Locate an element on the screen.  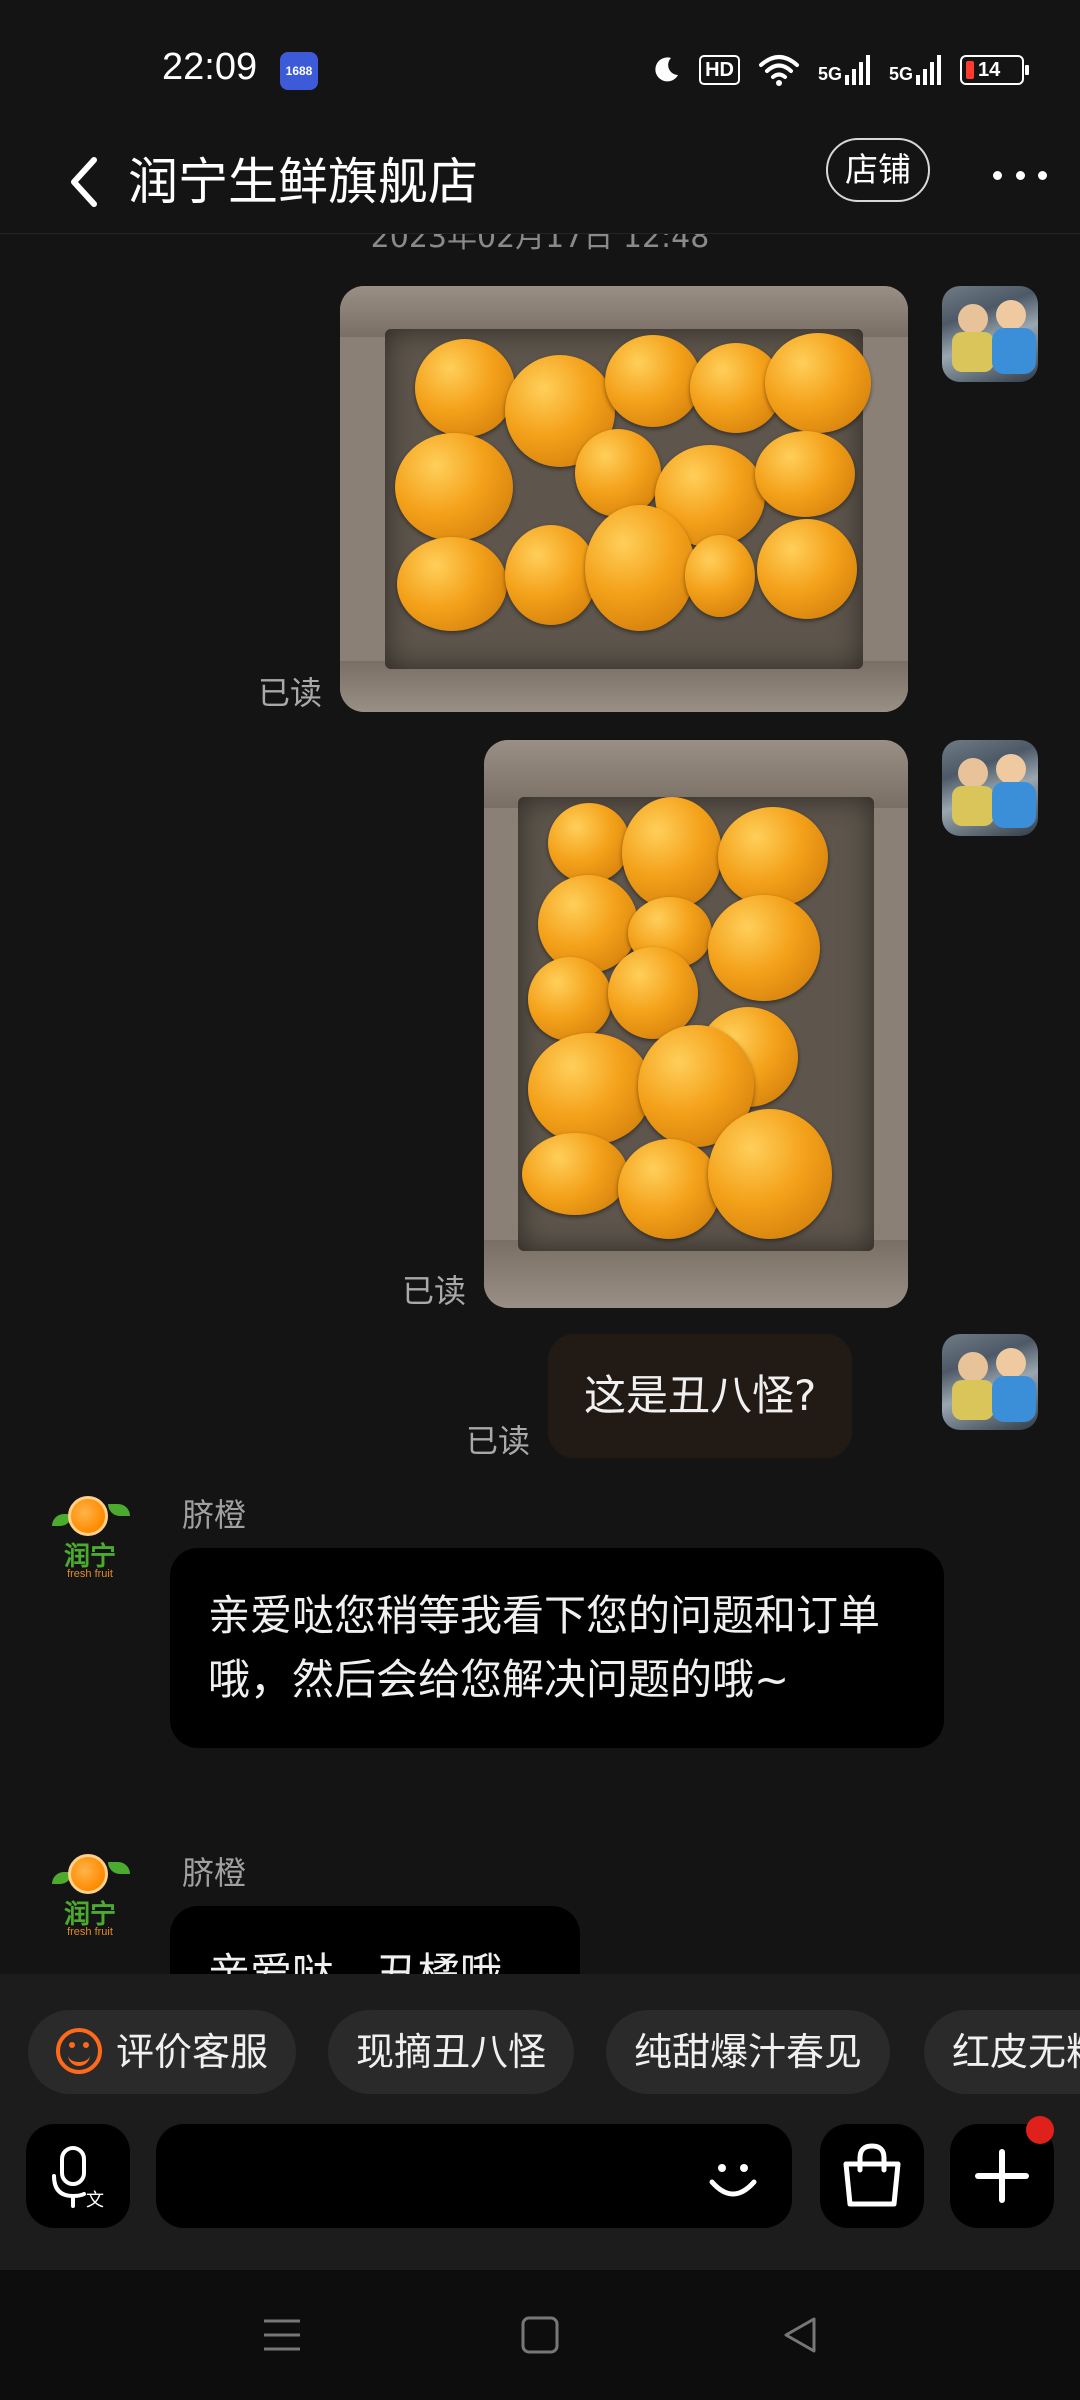
incoming-message-bubble: 亲爱哒您稍等我看下您的问题和订单哦，然后会给您解决问题的哦~ is located at coordinates (557, 1648).